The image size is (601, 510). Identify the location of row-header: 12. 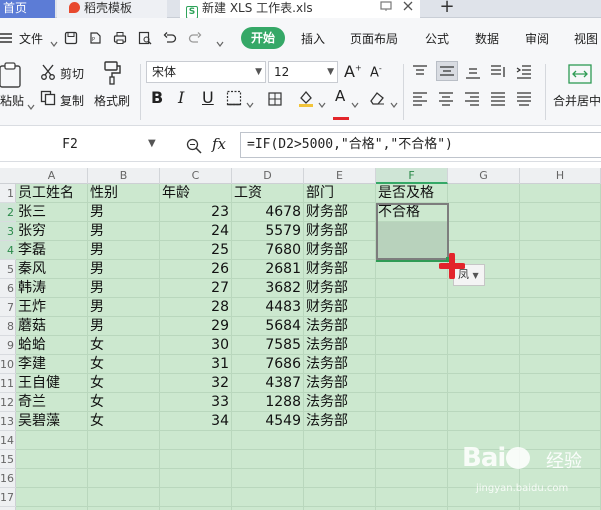
(8, 402).